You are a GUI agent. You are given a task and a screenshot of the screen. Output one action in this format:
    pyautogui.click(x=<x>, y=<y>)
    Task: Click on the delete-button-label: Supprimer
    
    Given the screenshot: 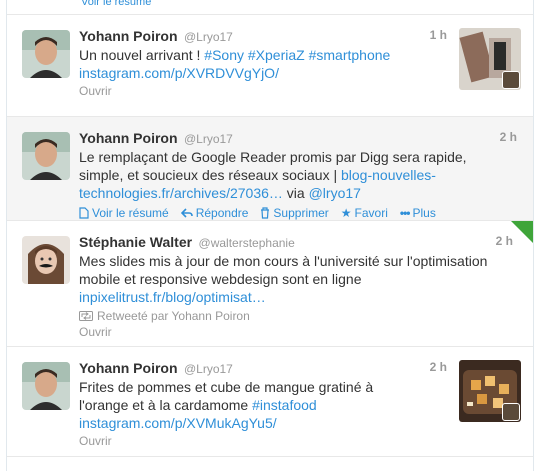 What is the action you would take?
    pyautogui.click(x=301, y=213)
    